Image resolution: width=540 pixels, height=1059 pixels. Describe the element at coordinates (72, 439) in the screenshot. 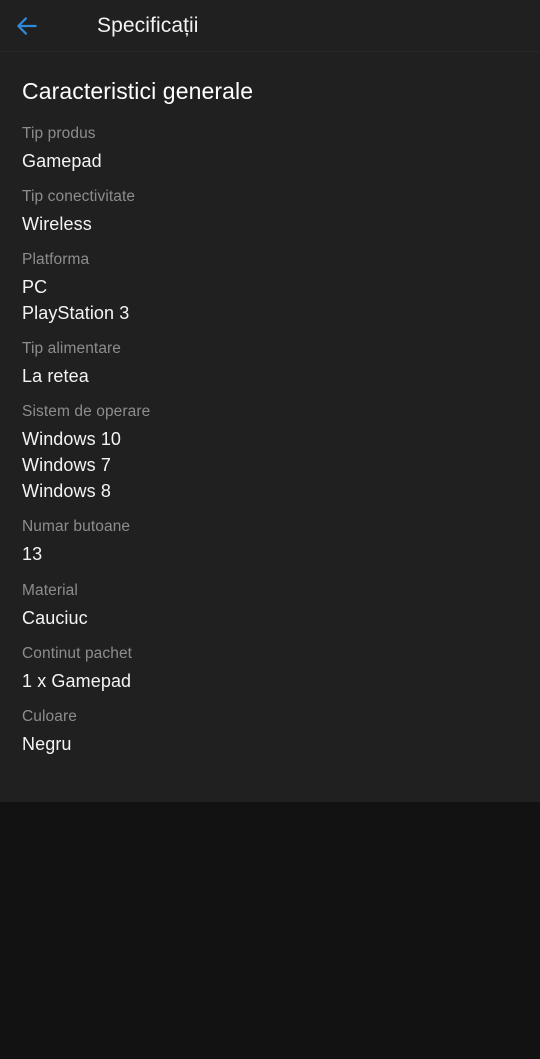

I see `spec-value: Windows 10` at that location.